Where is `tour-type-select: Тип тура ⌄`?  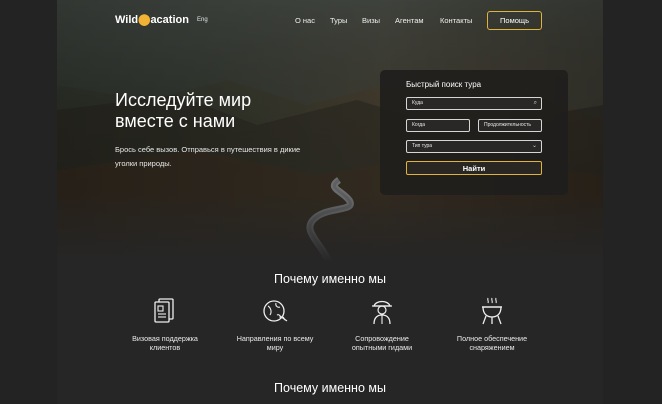 tour-type-select: Тип тура ⌄ is located at coordinates (474, 146).